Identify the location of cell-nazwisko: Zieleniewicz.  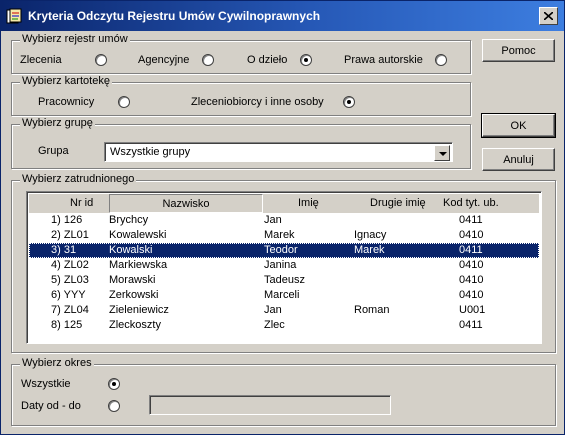
(139, 310).